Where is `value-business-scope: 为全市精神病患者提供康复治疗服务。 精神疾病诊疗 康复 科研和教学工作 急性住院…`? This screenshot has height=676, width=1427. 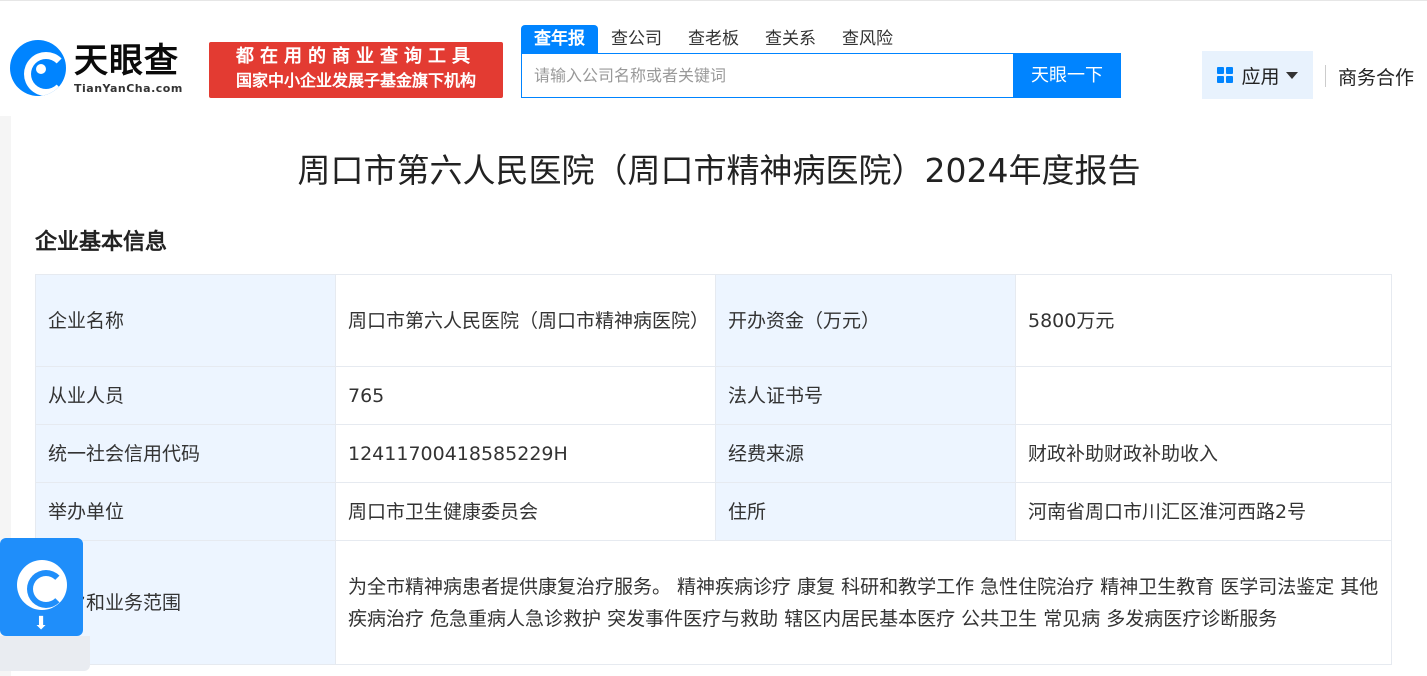
value-business-scope: 为全市精神病患者提供康复治疗服务。 精神疾病诊疗 康复 科研和教学工作 急性住院… is located at coordinates (863, 602).